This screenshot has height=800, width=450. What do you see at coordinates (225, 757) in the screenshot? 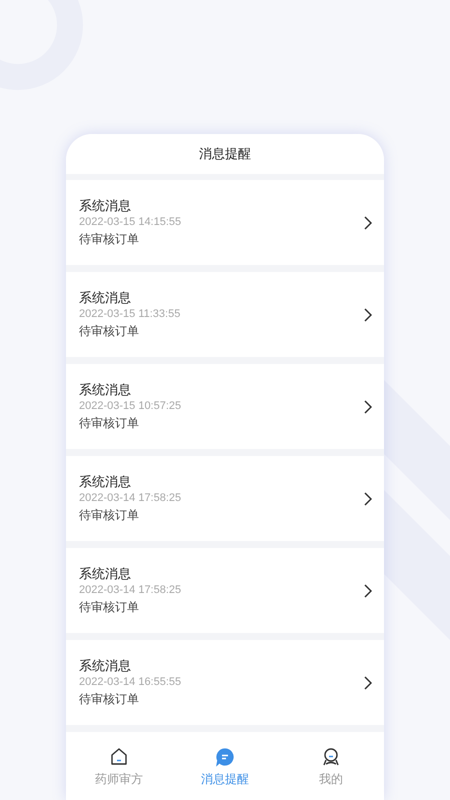
I see `chat-bubble-icon` at bounding box center [225, 757].